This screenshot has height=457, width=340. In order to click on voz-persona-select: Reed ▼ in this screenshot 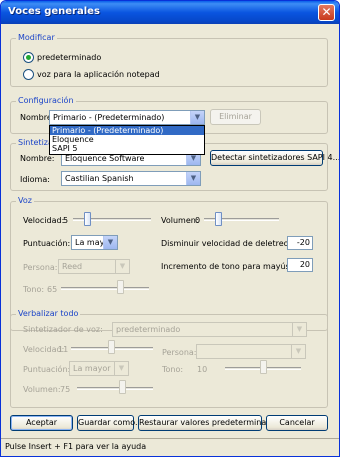, I will do `click(94, 266)`.